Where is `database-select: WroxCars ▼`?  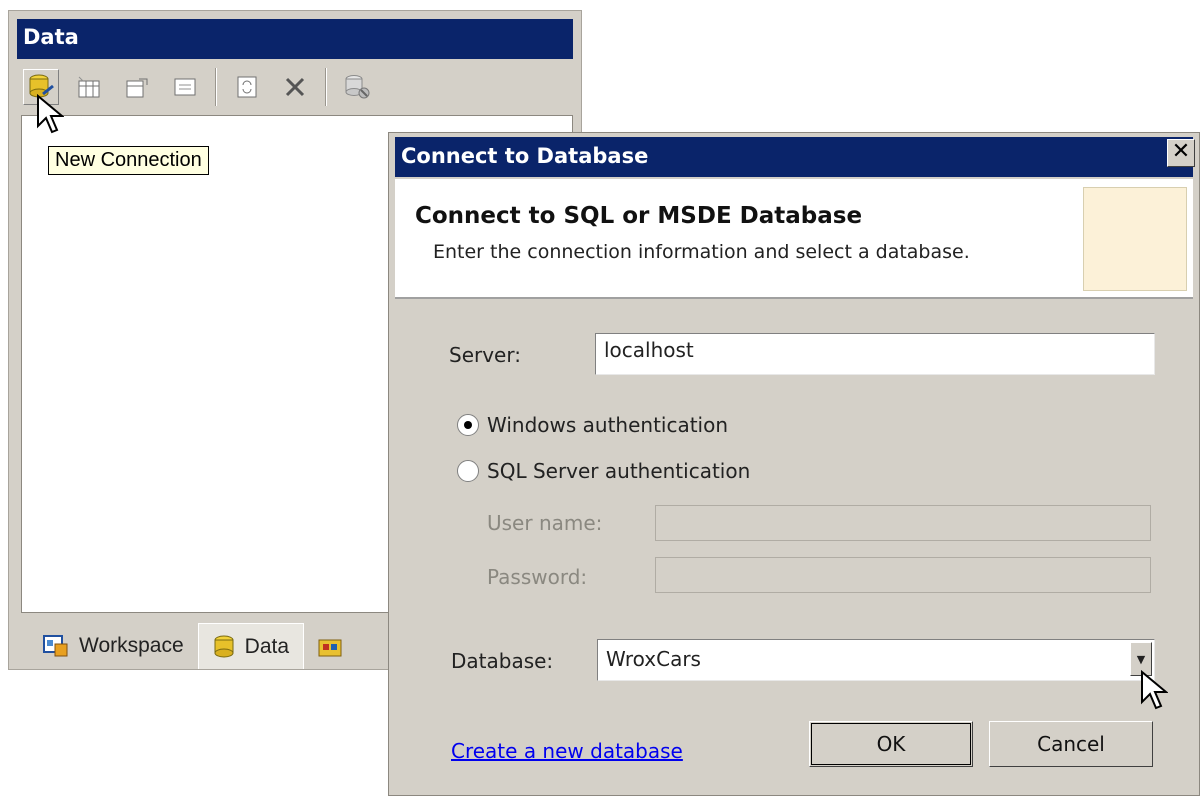 database-select: WroxCars ▼ is located at coordinates (876, 660).